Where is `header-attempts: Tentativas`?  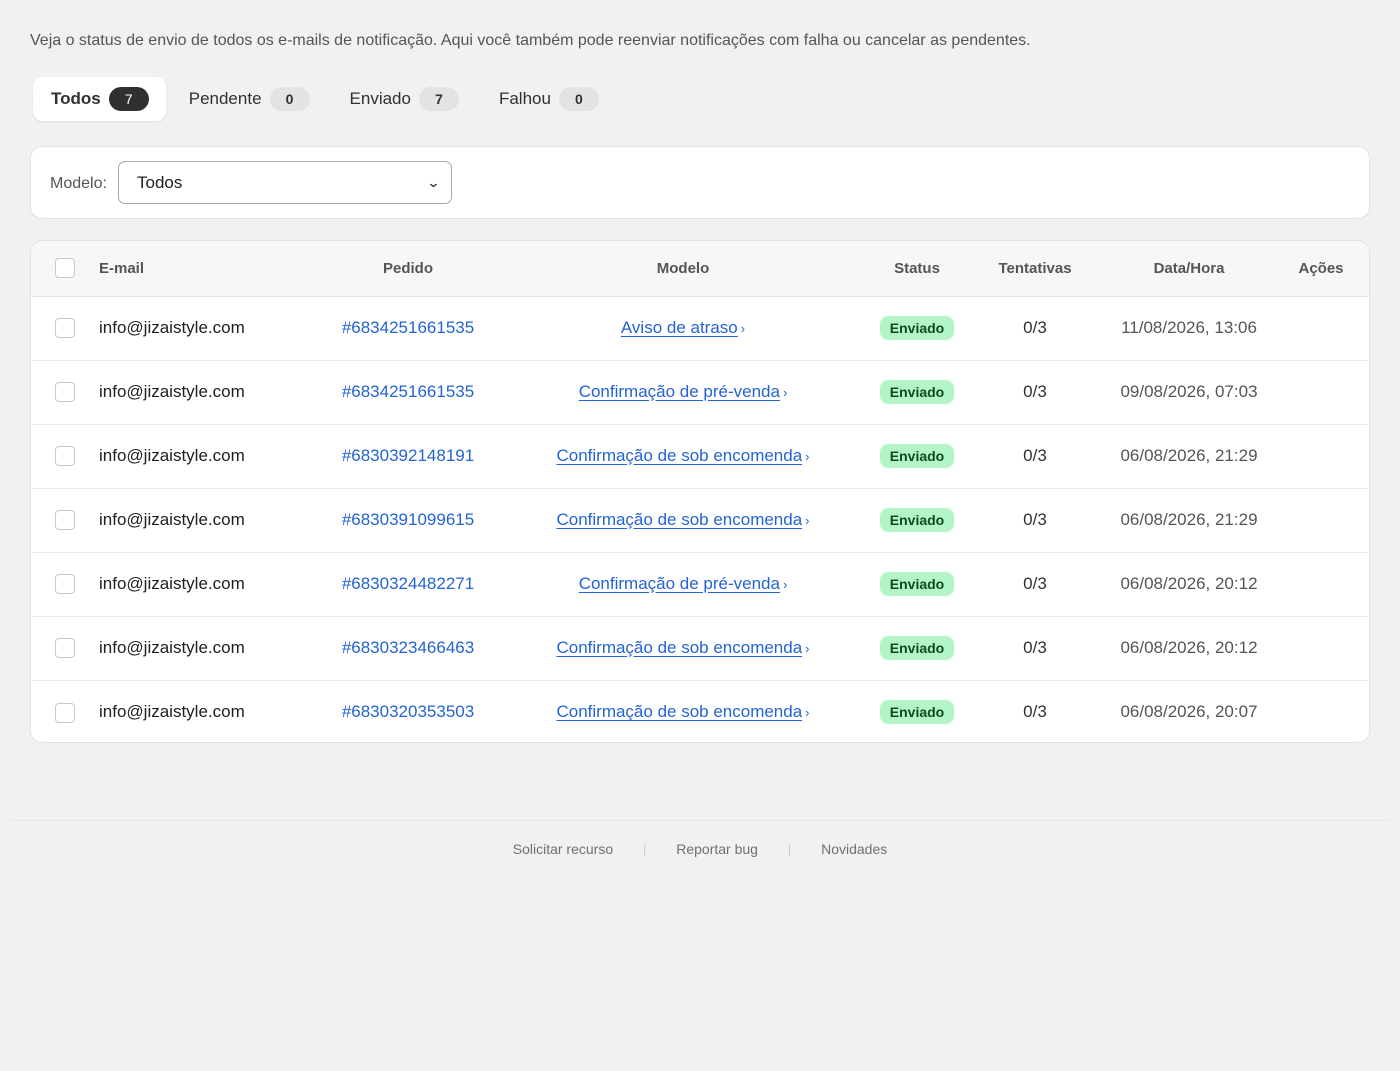 header-attempts: Tentativas is located at coordinates (1035, 268).